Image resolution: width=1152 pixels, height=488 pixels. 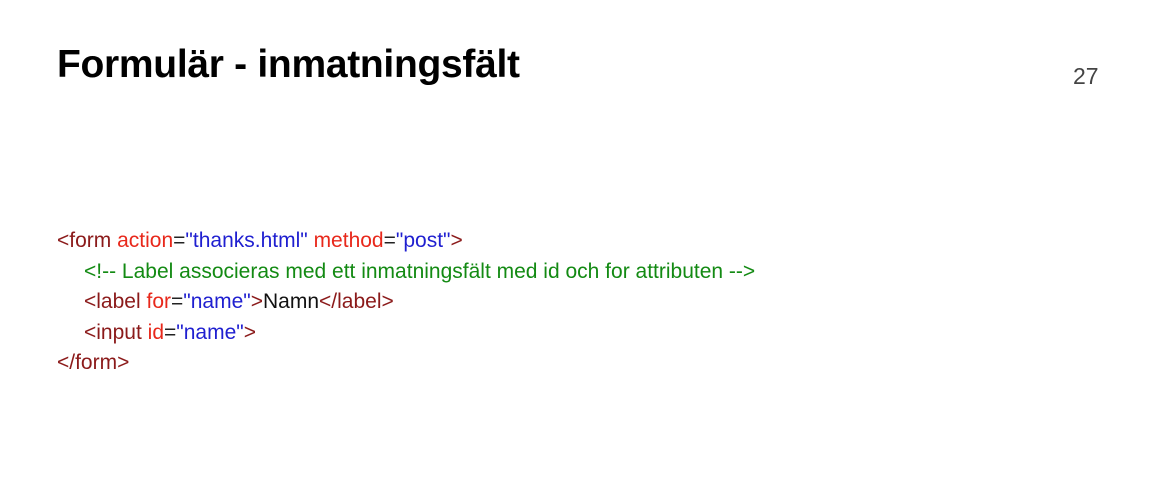 I want to click on code-line-label: <label for="name">Namn</label>, so click(x=406, y=302).